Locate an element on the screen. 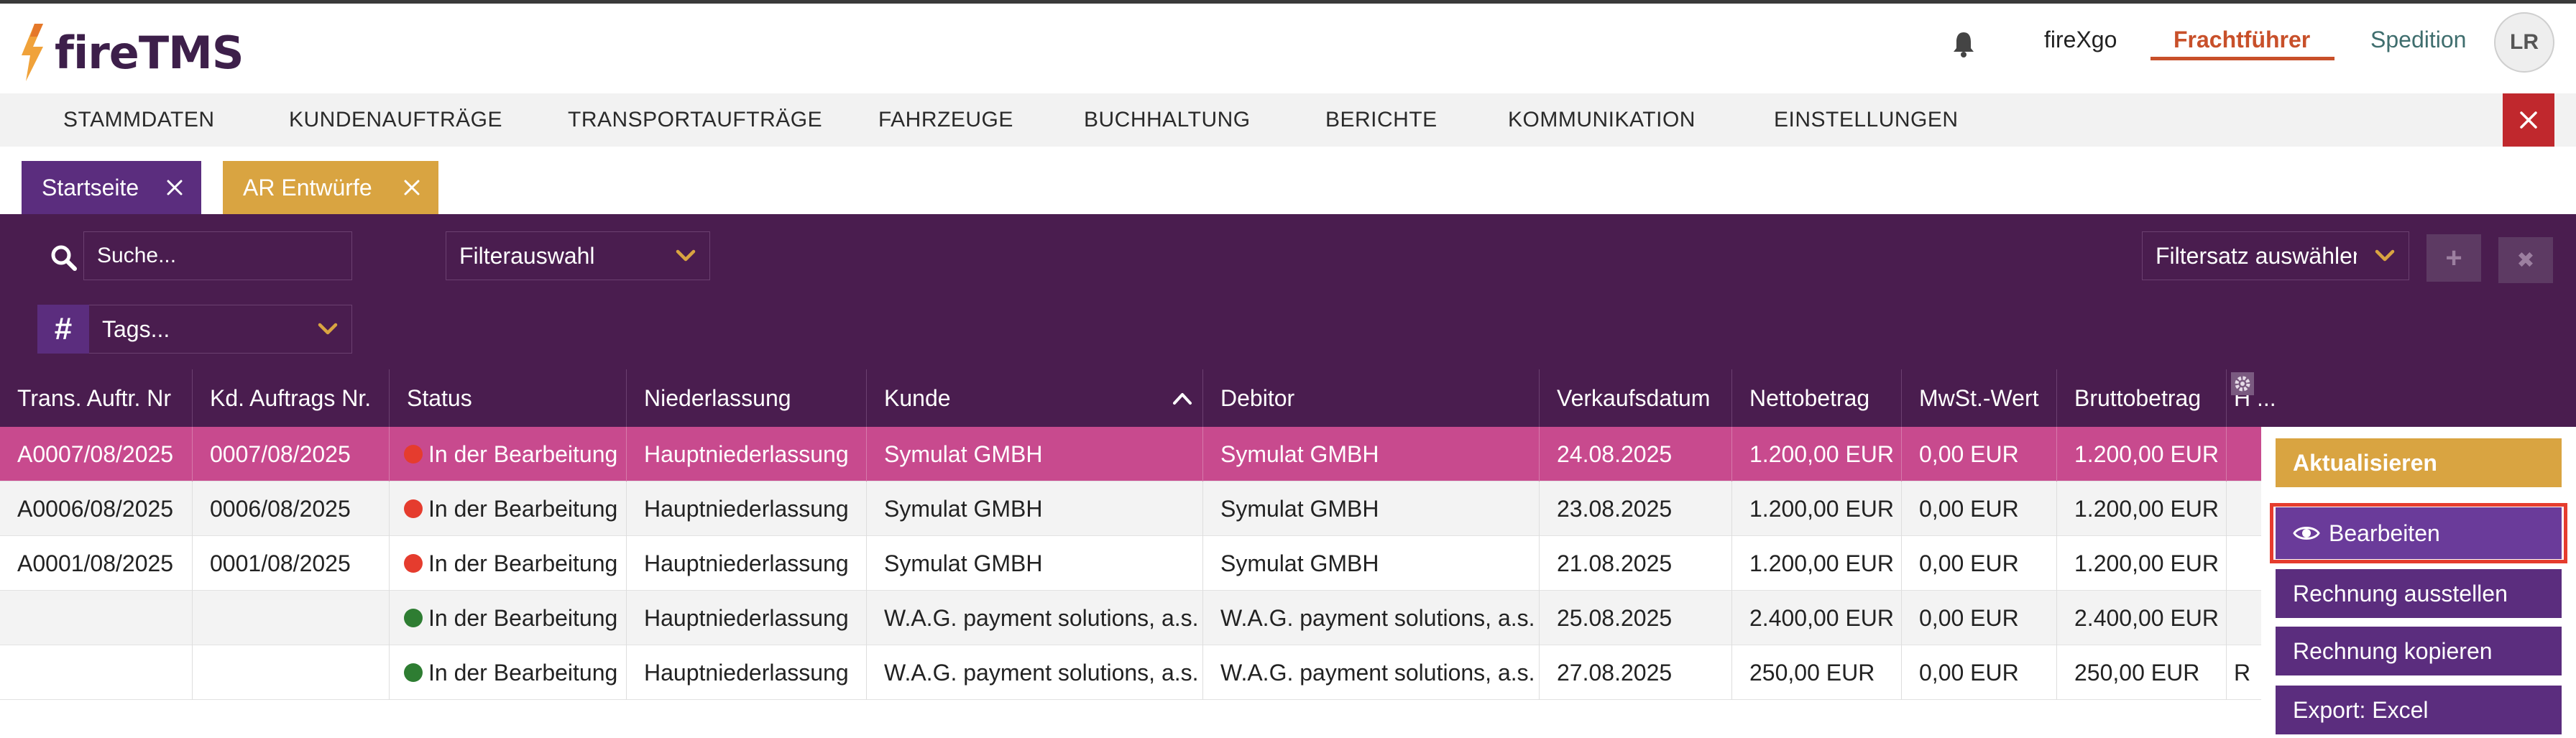  brand-name: fireTMS is located at coordinates (149, 52).